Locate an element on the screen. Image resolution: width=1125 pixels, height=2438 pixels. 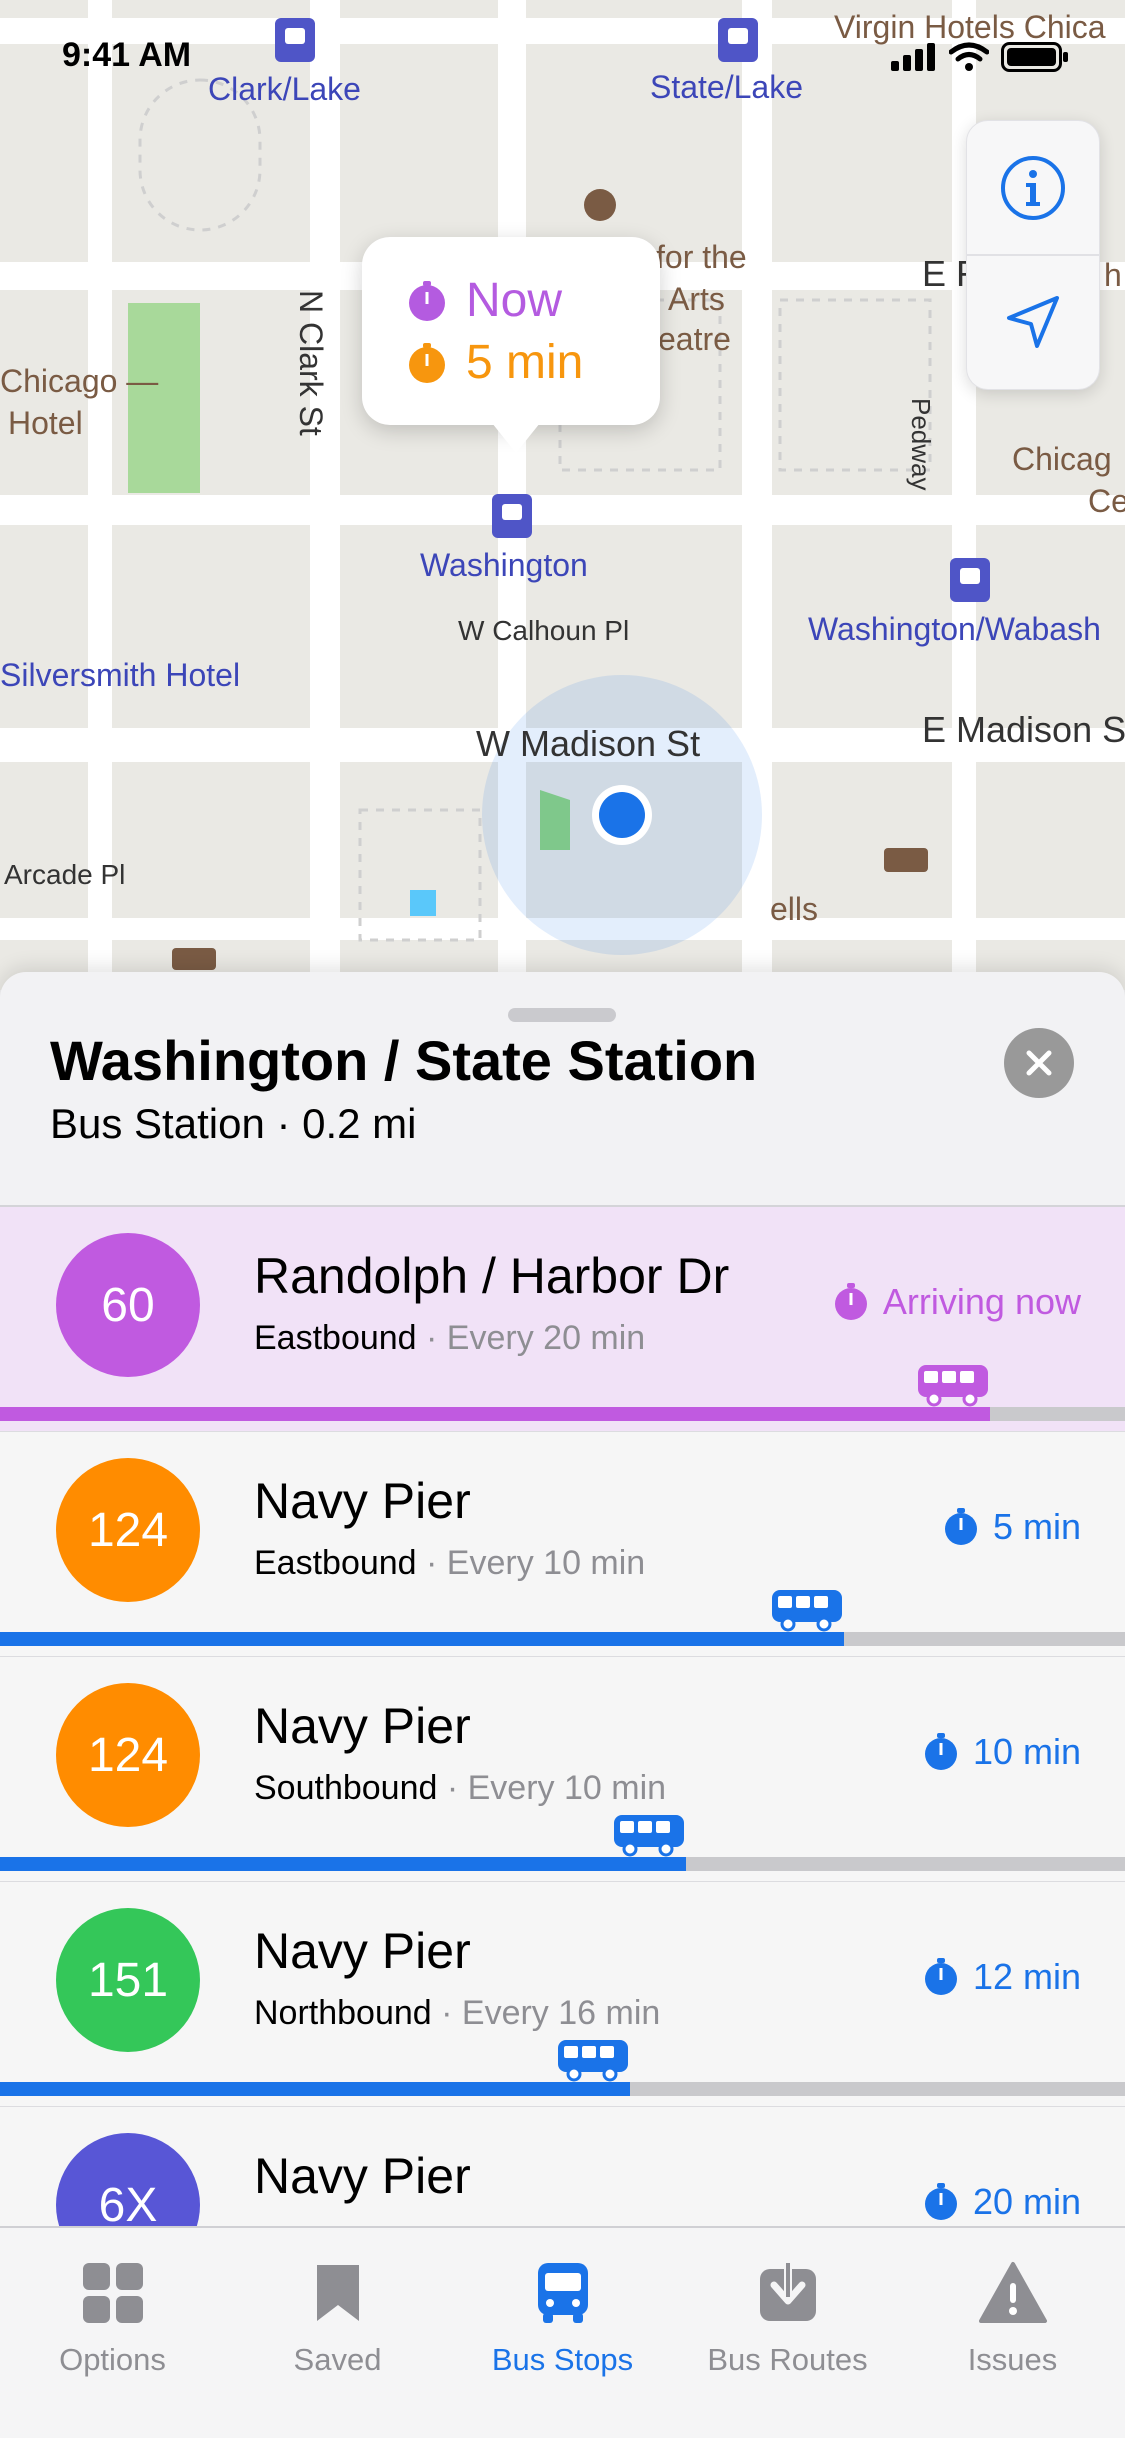
callout-now-row: Now is located at coordinates (484, 300).